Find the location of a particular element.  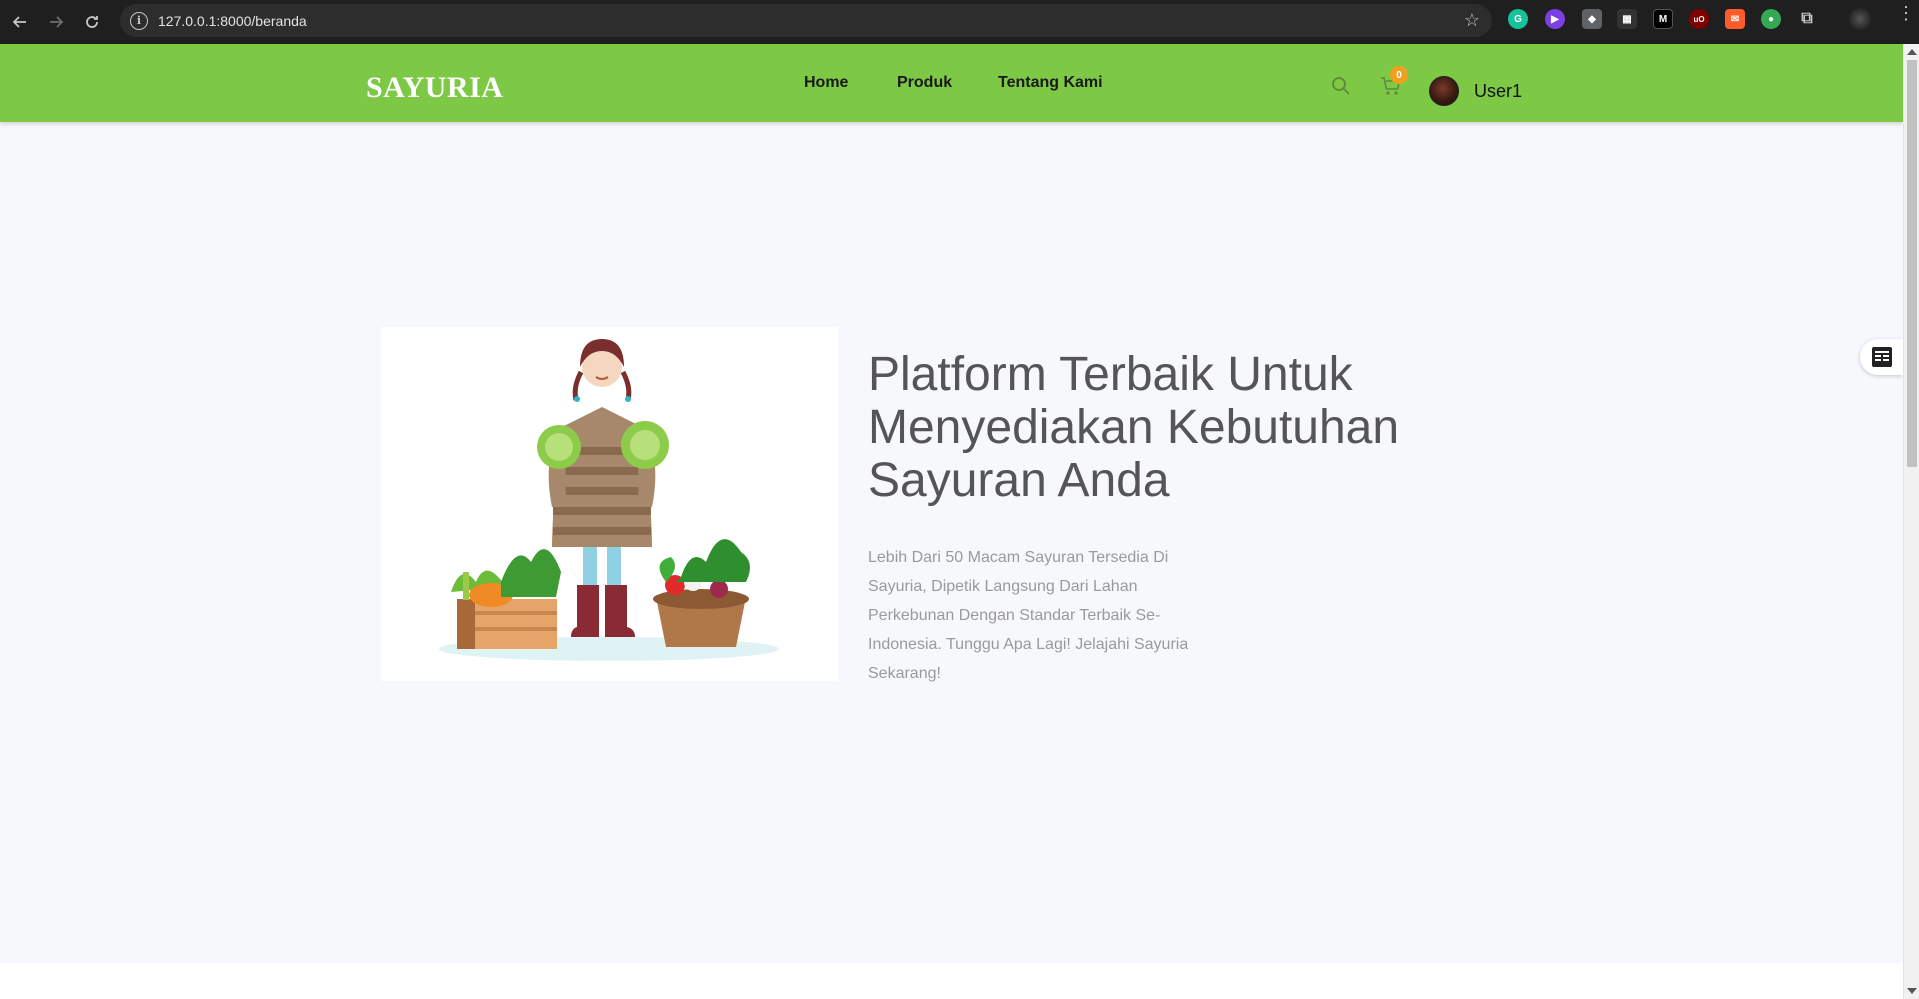

site-header: SAYURIA Home Produk Tentang Kami 0 User1 is located at coordinates (951, 83).